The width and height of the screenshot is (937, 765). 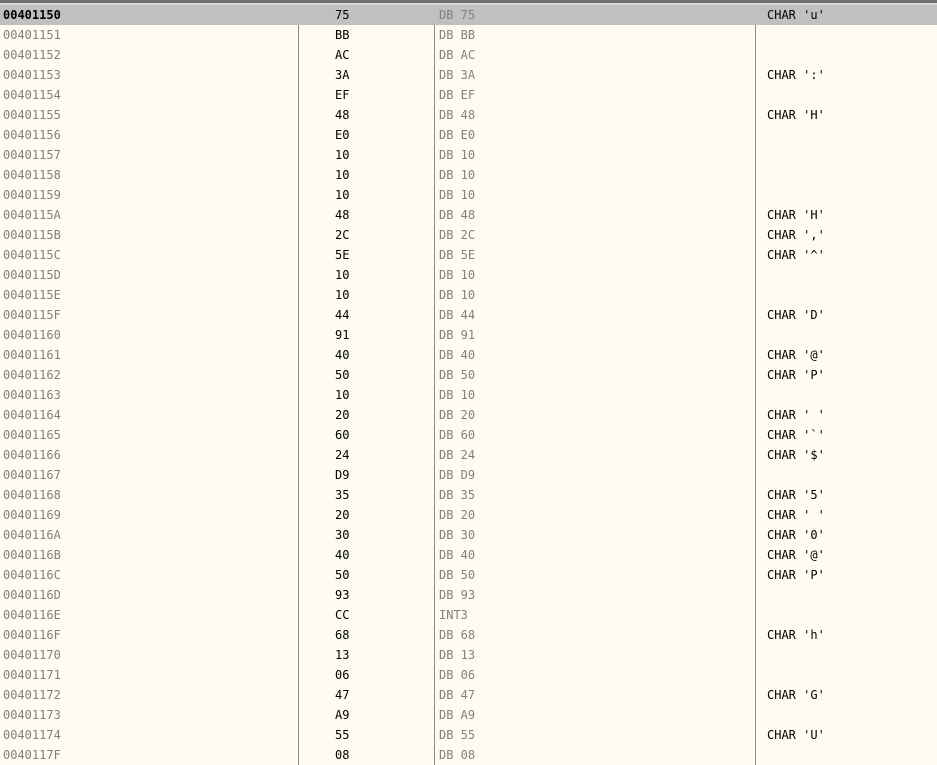 What do you see at coordinates (342, 555) in the screenshot?
I see `hex-dump-cell: 40` at bounding box center [342, 555].